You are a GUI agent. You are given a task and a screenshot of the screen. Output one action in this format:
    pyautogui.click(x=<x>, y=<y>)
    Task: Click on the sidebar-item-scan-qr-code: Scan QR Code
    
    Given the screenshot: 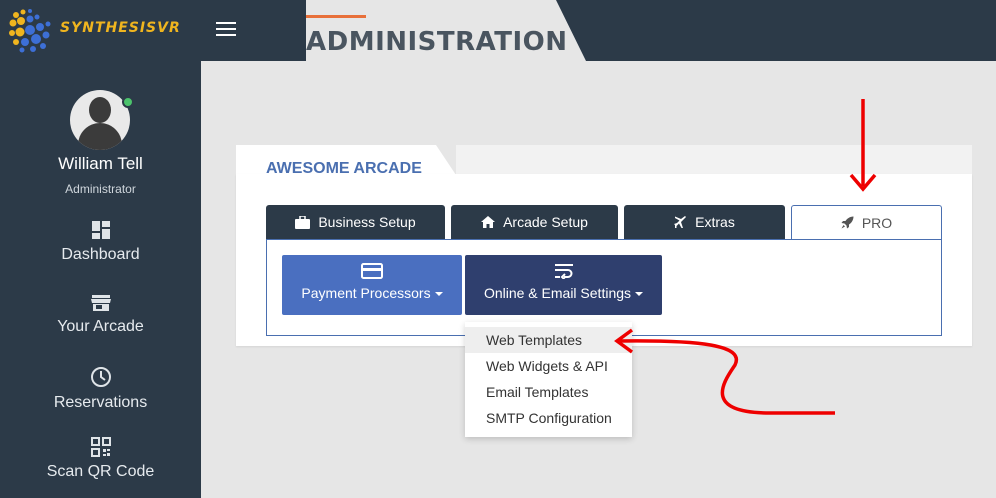 What is the action you would take?
    pyautogui.click(x=100, y=467)
    